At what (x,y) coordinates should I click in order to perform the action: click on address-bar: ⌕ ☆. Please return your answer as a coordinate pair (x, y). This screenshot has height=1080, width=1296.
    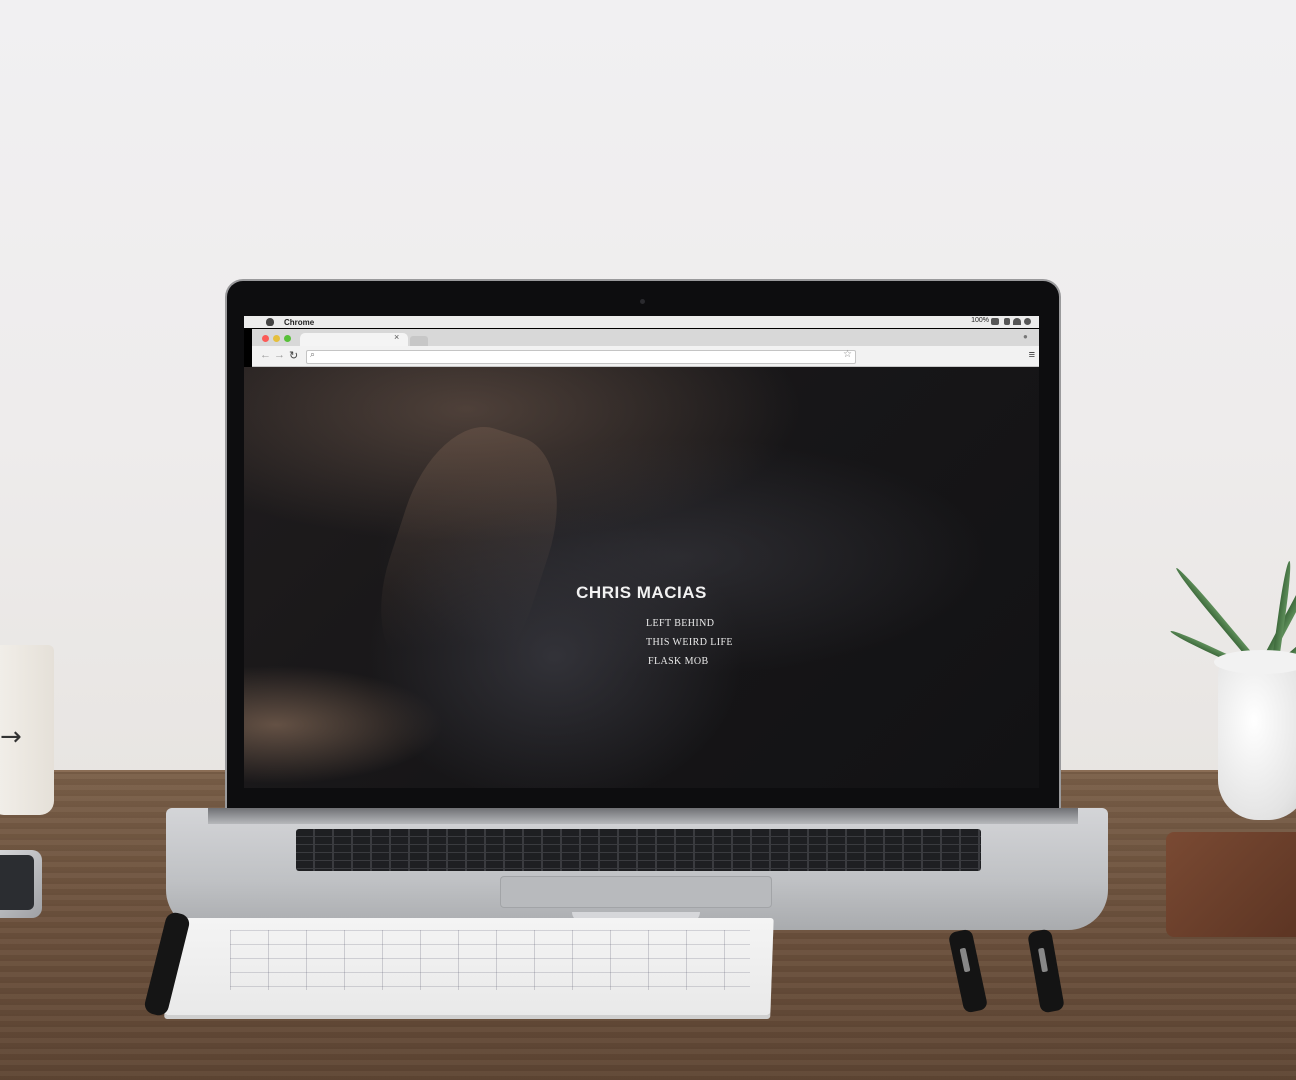
    Looking at the image, I should click on (581, 356).